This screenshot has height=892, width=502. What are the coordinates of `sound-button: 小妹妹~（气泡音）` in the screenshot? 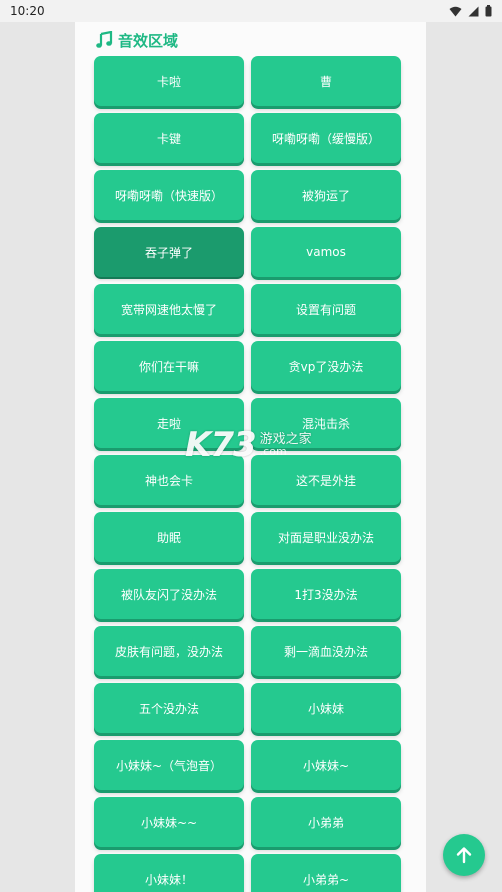 It's located at (169, 765).